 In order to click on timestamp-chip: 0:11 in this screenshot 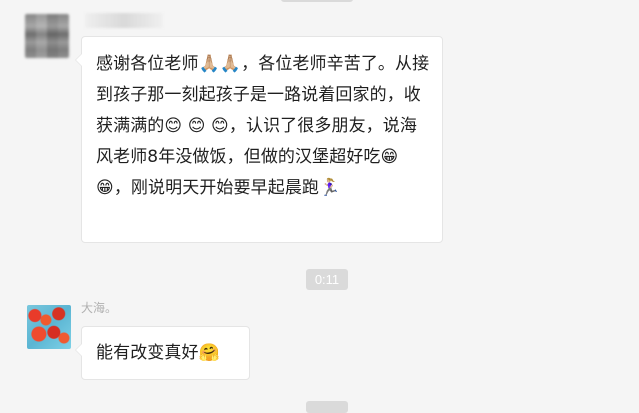, I will do `click(327, 279)`.